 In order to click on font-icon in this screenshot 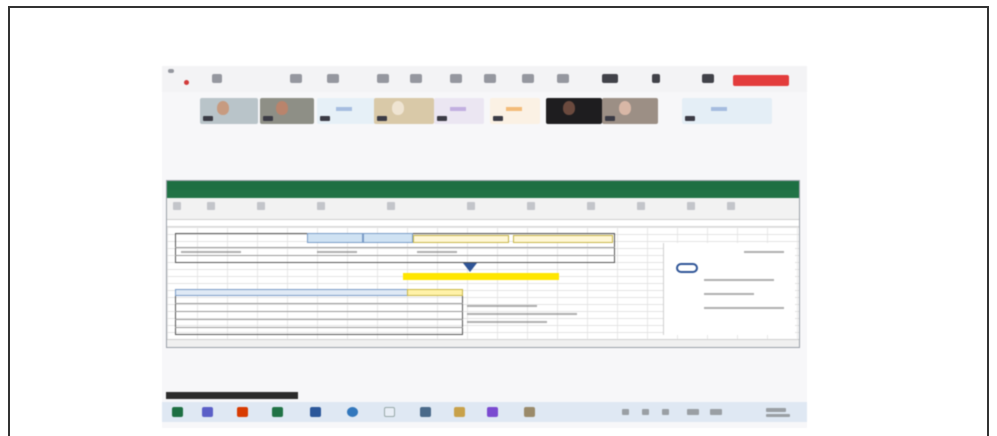, I will do `click(211, 206)`.